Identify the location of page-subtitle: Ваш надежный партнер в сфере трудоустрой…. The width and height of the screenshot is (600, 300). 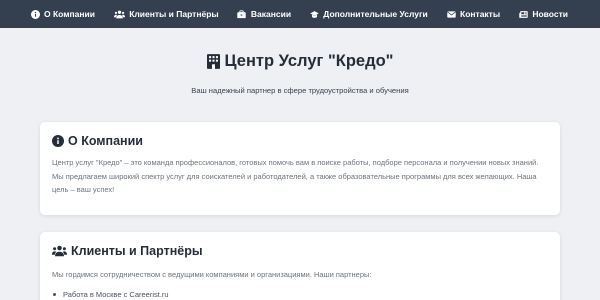
(300, 90).